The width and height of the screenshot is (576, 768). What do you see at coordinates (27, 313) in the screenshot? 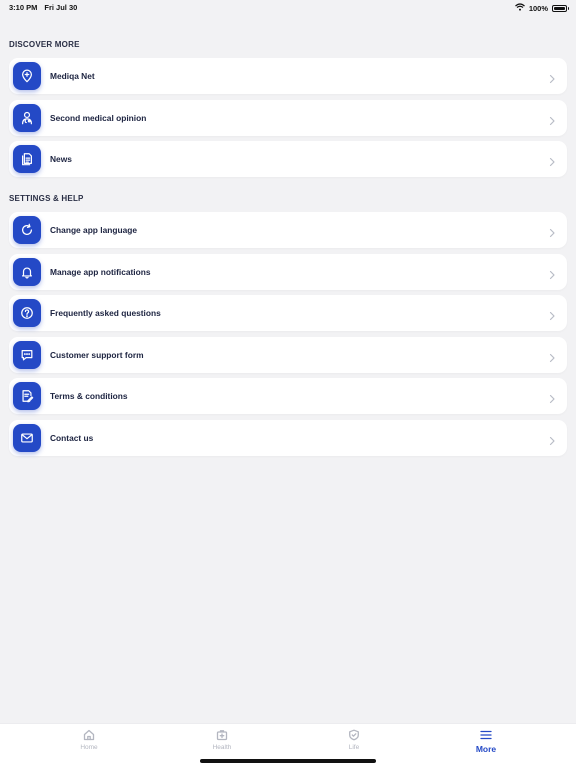
I see `question-circle-icon` at bounding box center [27, 313].